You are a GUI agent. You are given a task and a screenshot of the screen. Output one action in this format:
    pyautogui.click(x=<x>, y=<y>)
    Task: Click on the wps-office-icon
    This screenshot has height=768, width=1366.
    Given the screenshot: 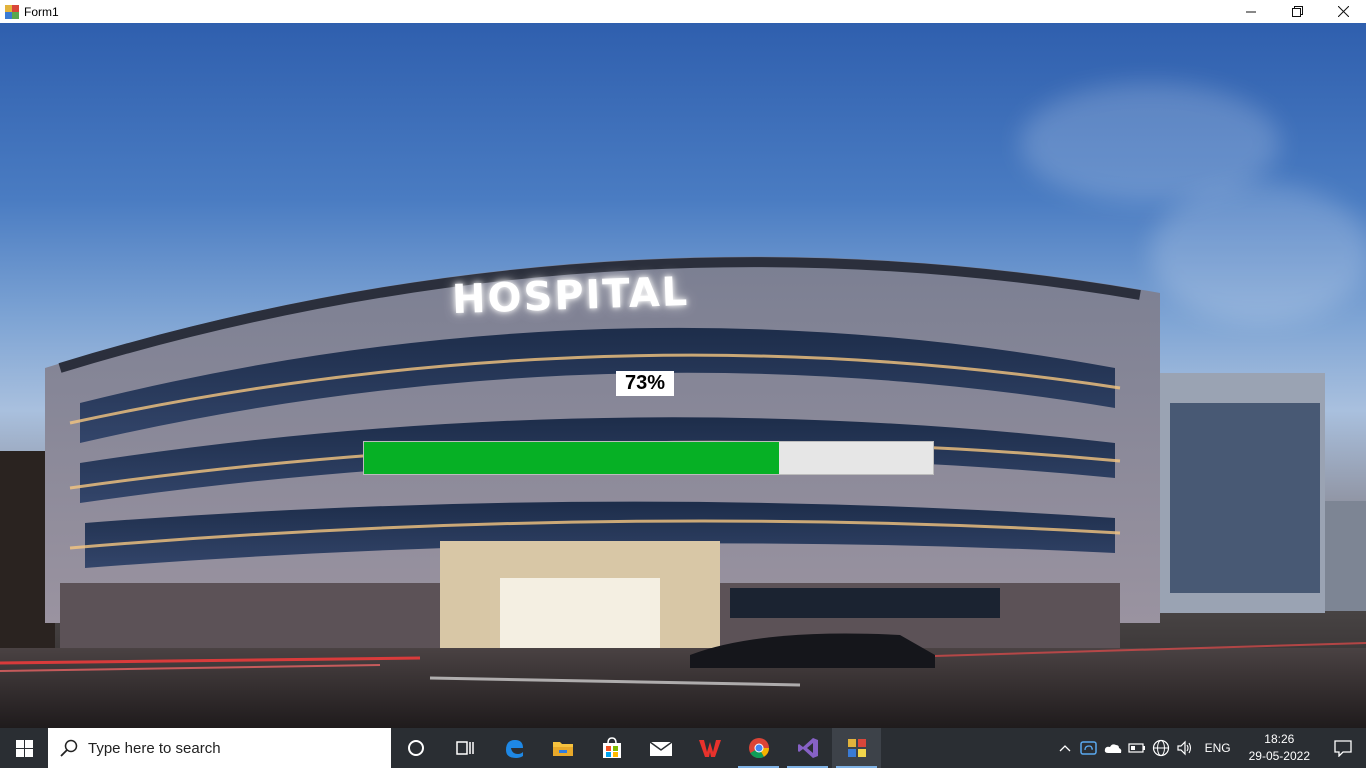 What is the action you would take?
    pyautogui.click(x=709, y=748)
    